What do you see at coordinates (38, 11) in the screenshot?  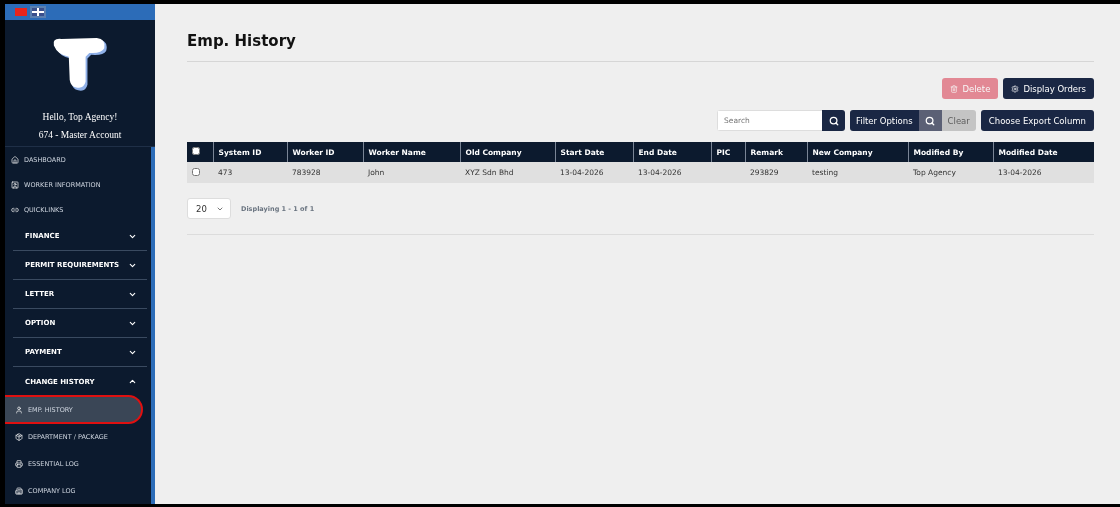 I see `flag-icon` at bounding box center [38, 11].